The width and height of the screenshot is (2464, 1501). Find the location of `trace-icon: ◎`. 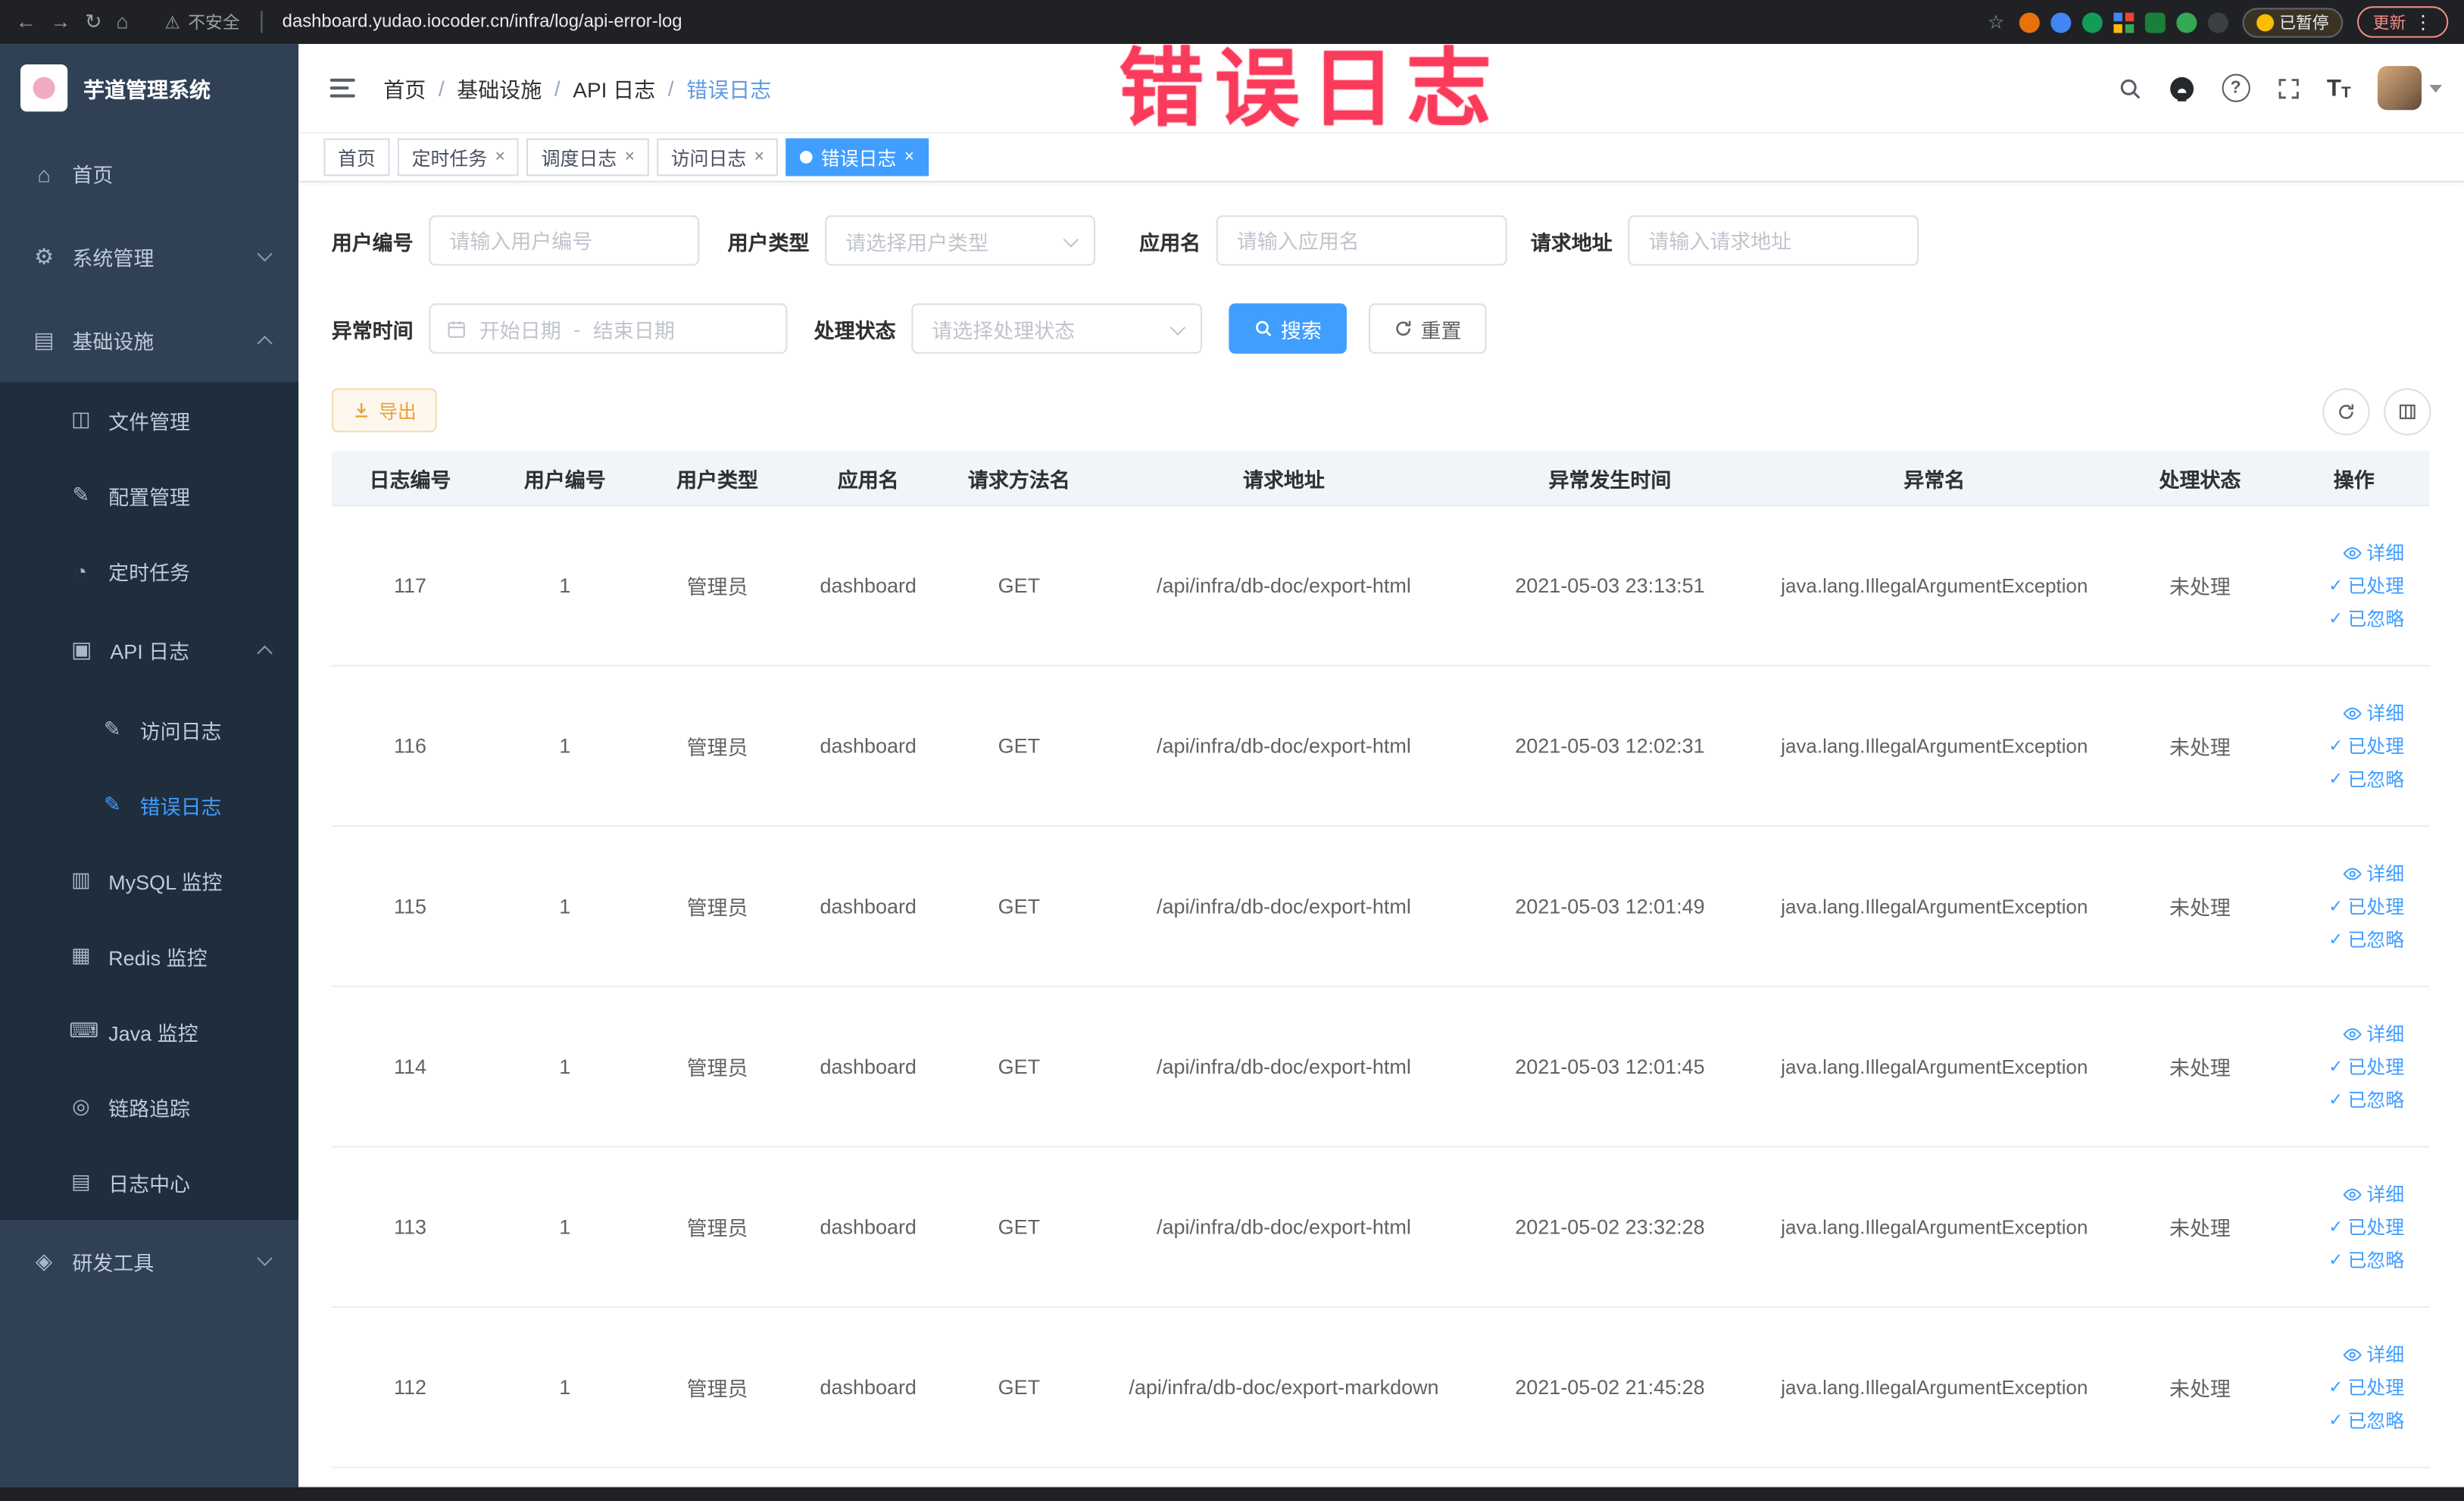

trace-icon: ◎ is located at coordinates (81, 1105).